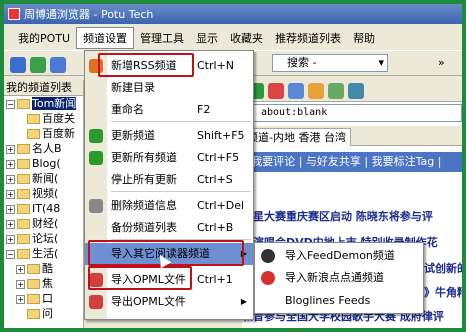 The width and height of the screenshot is (466, 332). Describe the element at coordinates (169, 158) in the screenshot. I see `menu-item: 更新所有频道 Ctrl+F5` at that location.